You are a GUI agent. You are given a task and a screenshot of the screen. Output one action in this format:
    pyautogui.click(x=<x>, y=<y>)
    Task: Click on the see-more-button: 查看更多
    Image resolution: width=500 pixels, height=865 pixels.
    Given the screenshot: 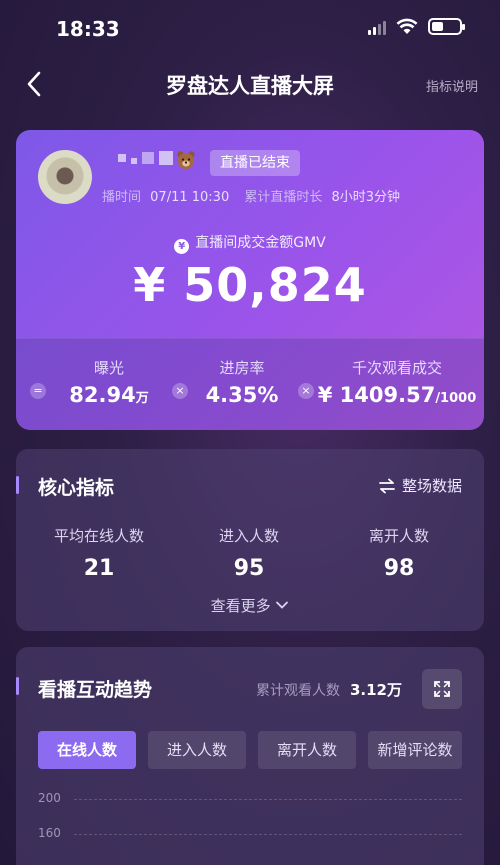 What is the action you would take?
    pyautogui.click(x=250, y=605)
    